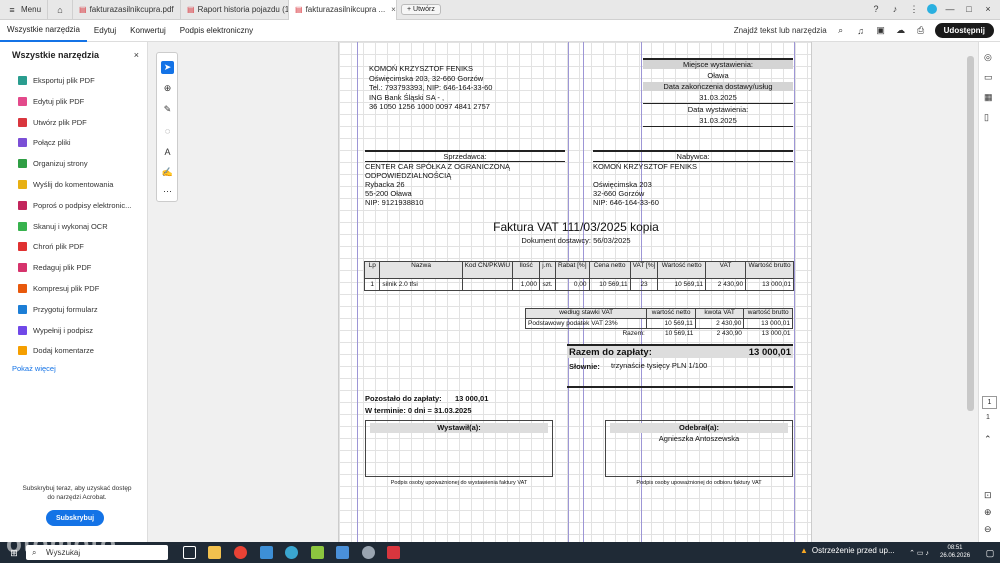 The image size is (1000, 563). I want to click on menu-button: ≡ Menu, so click(24, 10).